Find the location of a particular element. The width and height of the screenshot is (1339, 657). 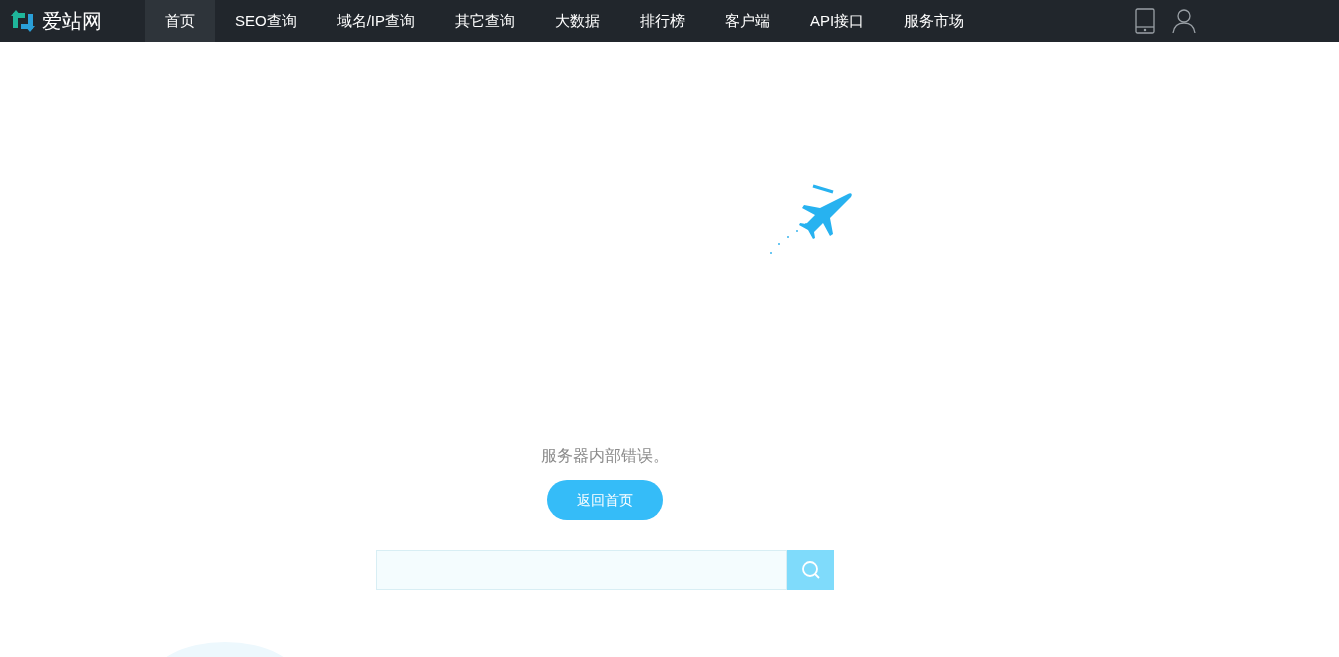

nav-tab: 域名/IP查询 is located at coordinates (376, 21).